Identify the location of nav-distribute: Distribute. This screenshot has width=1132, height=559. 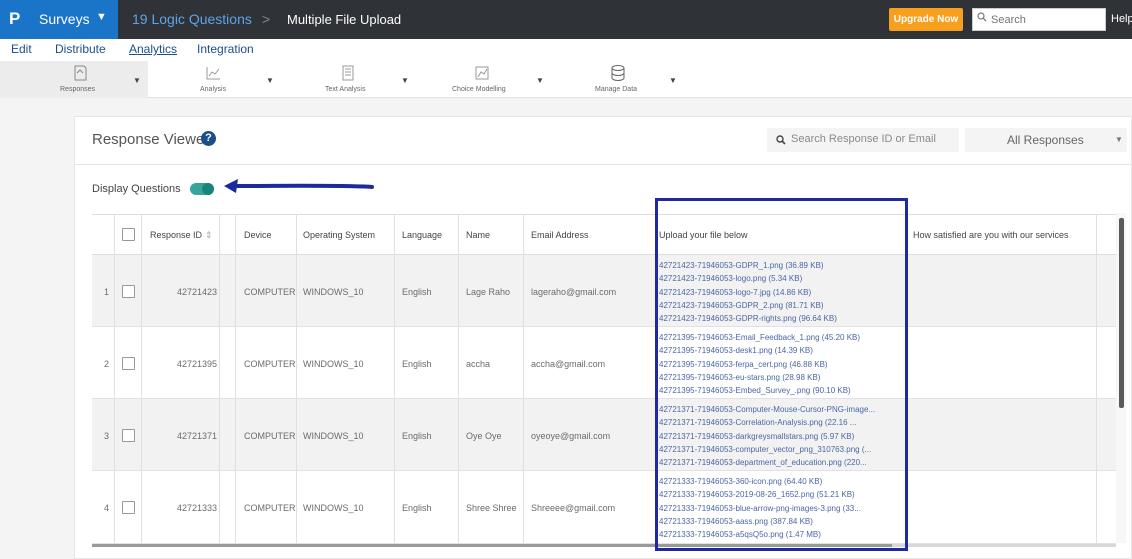
(80, 49).